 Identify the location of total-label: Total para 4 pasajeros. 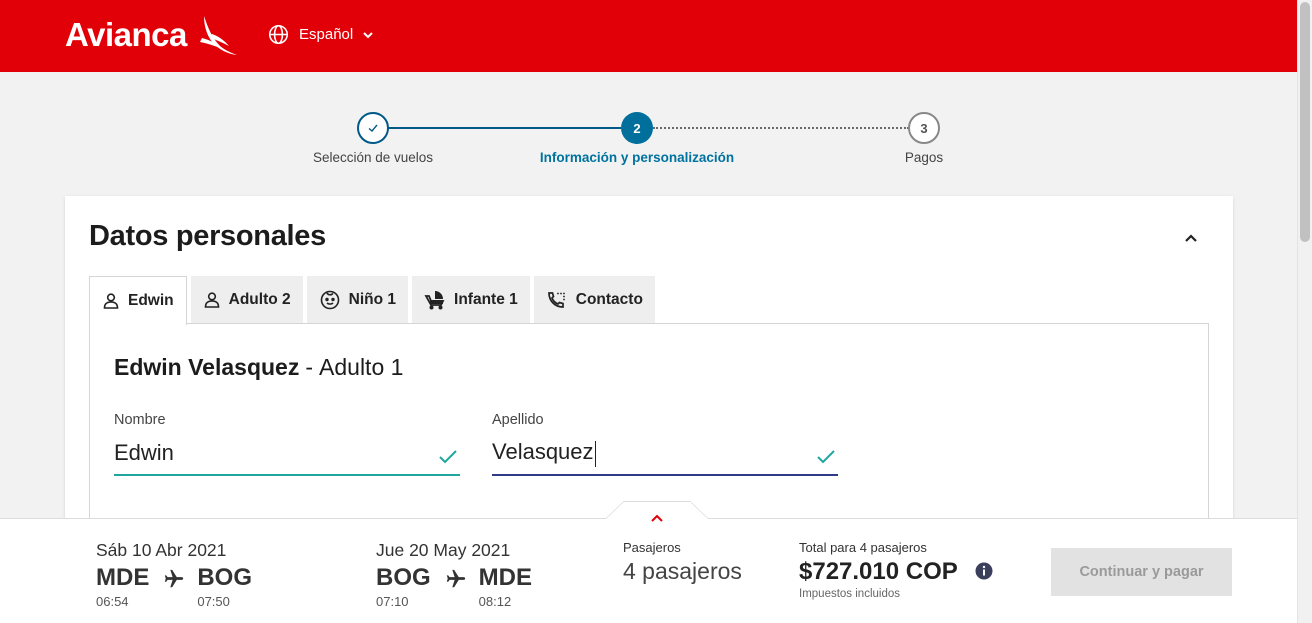
(863, 547).